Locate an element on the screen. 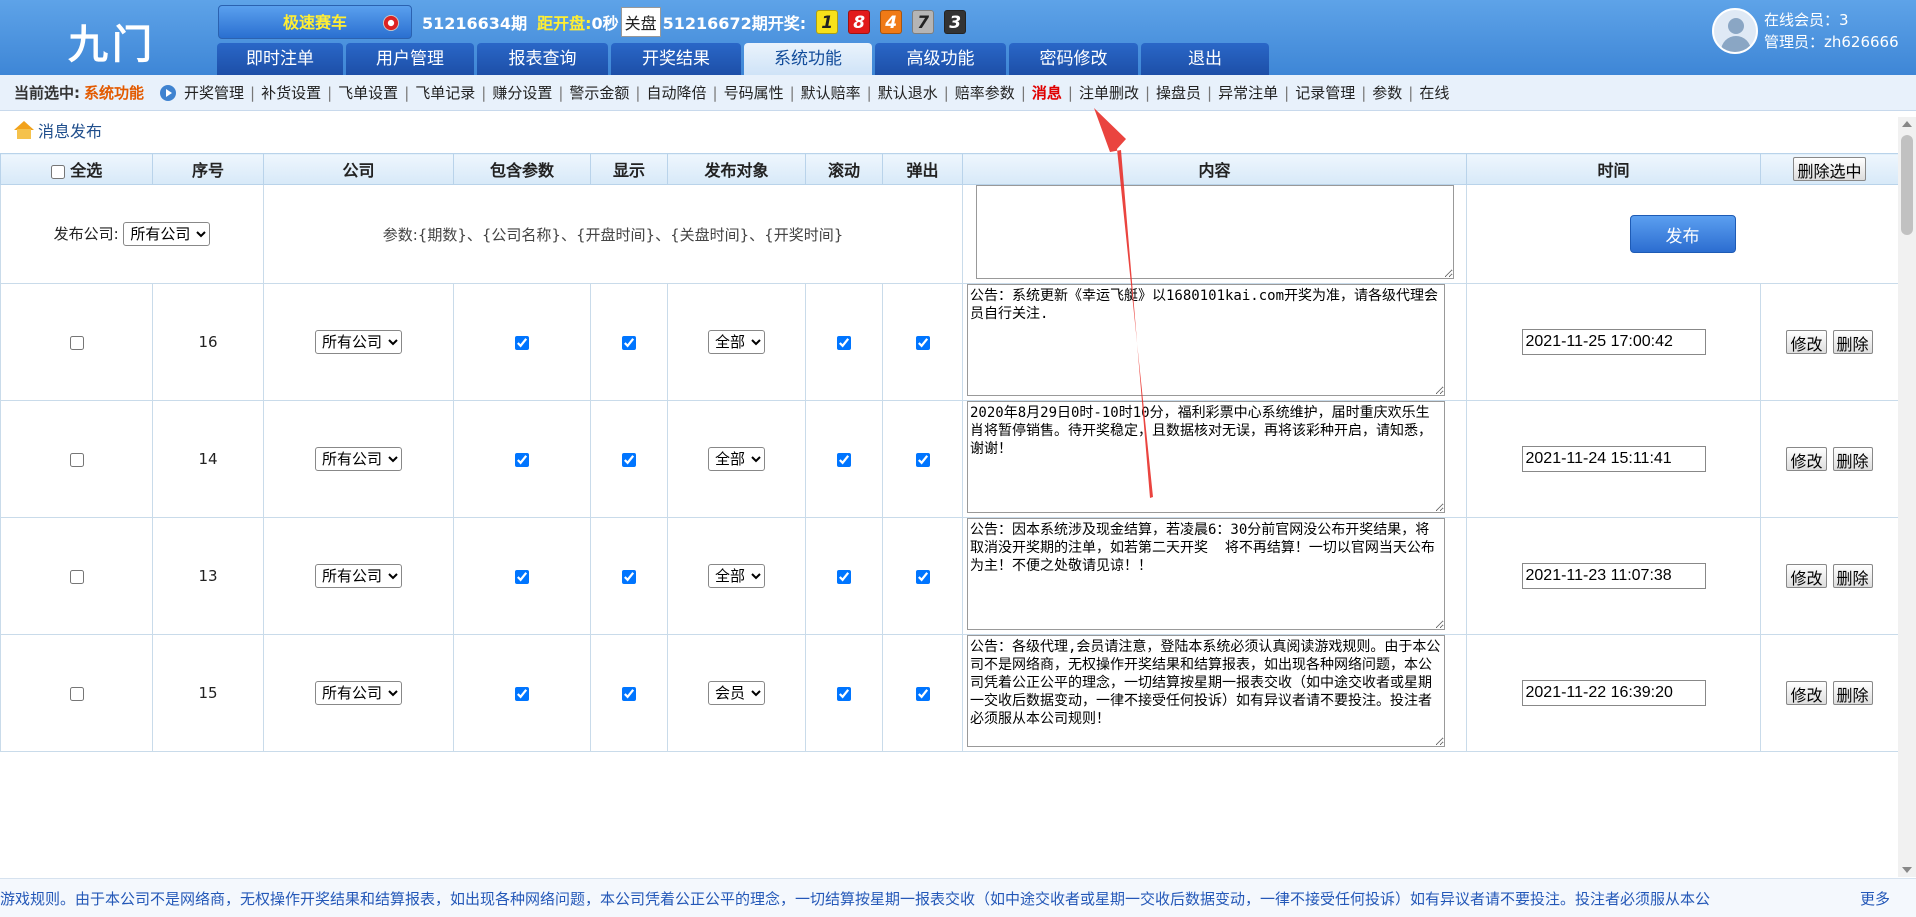 Image resolution: width=1916 pixels, height=917 pixels. sub-nav-item: 飞单记录 is located at coordinates (445, 93).